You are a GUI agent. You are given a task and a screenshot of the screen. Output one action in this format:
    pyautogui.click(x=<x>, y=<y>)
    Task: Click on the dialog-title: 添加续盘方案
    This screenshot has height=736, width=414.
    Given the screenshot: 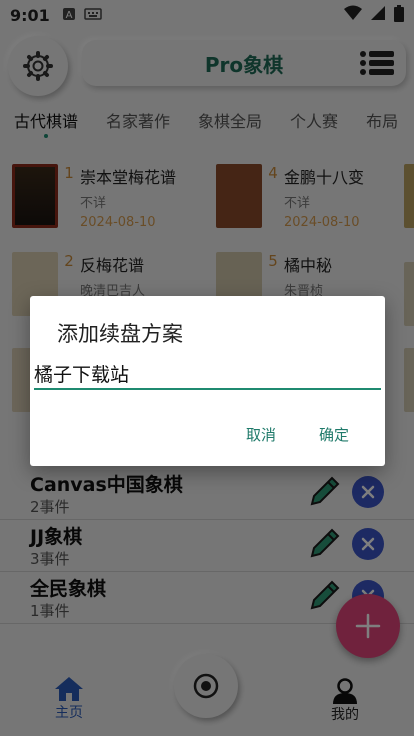 What is the action you would take?
    pyautogui.click(x=120, y=334)
    